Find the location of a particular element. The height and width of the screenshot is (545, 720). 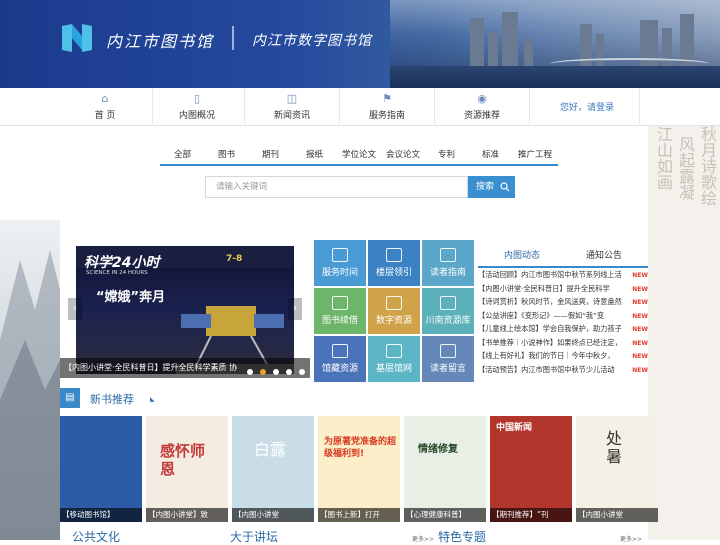

search-tab-promotion: 推广工程 is located at coordinates (535, 154).